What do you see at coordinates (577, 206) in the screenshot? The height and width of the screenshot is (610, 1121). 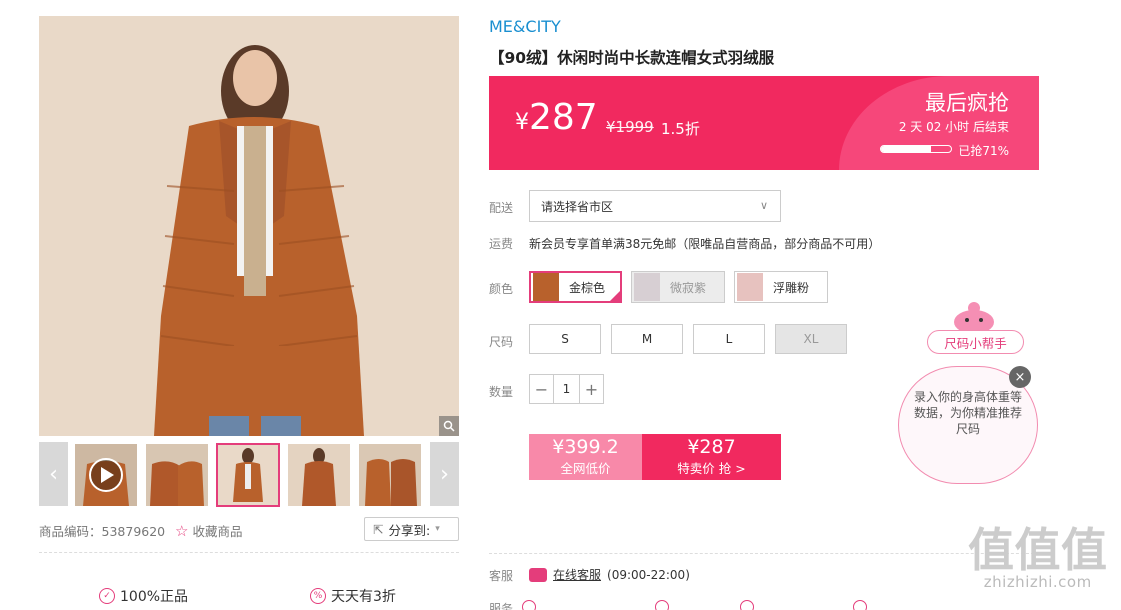 I see `region-select-value: 请选择省市区` at bounding box center [577, 206].